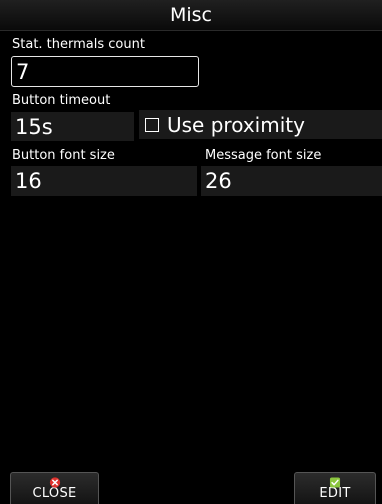 This screenshot has width=382, height=504. What do you see at coordinates (78, 44) in the screenshot?
I see `stat-thermals-count-label: Stat. thermals count` at bounding box center [78, 44].